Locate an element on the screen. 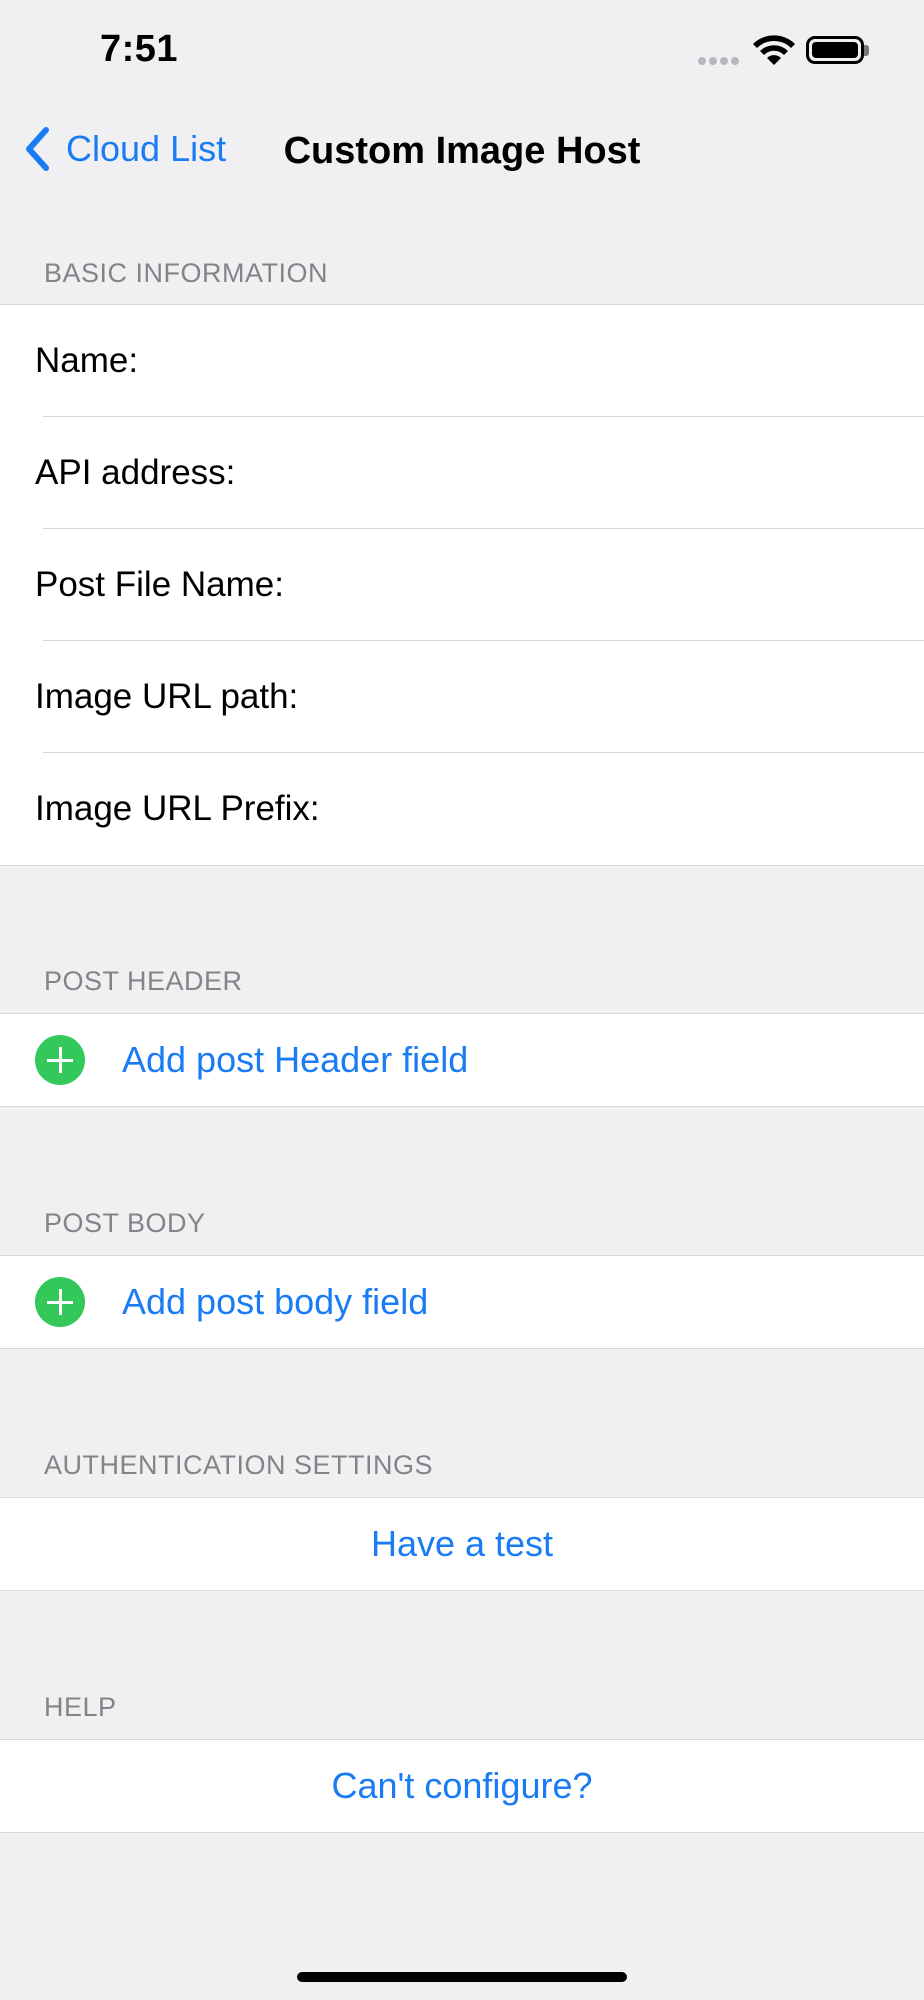 The height and width of the screenshot is (2000, 924). page-title: Custom Image Host is located at coordinates (462, 151).